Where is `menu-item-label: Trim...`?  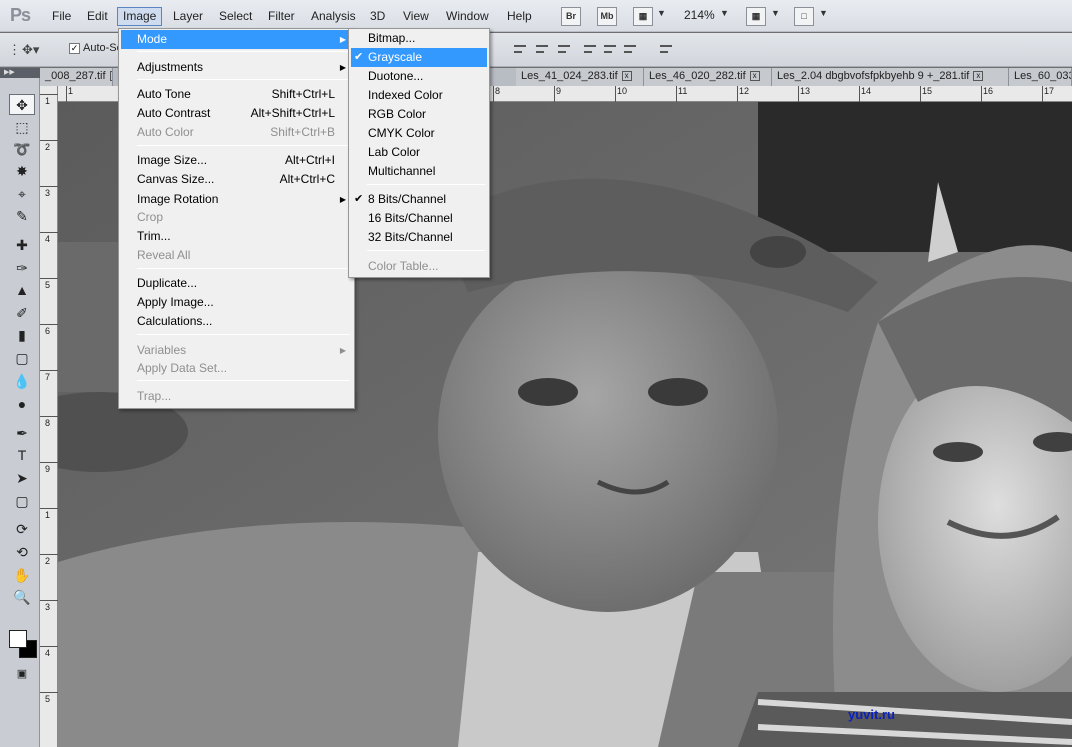 menu-item-label: Trim... is located at coordinates (154, 236).